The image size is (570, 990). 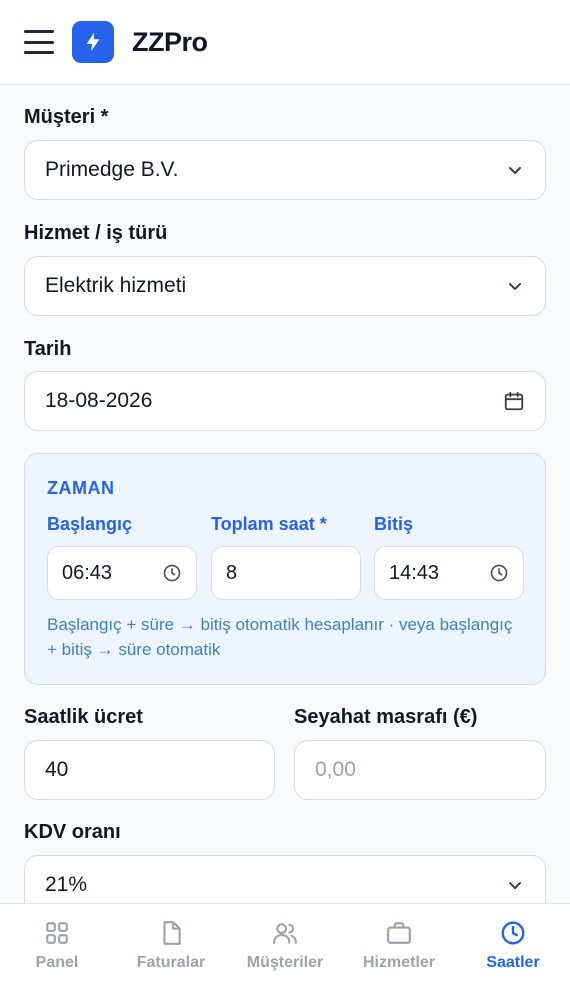 What do you see at coordinates (285, 401) in the screenshot?
I see `date-input: 18-08-2026` at bounding box center [285, 401].